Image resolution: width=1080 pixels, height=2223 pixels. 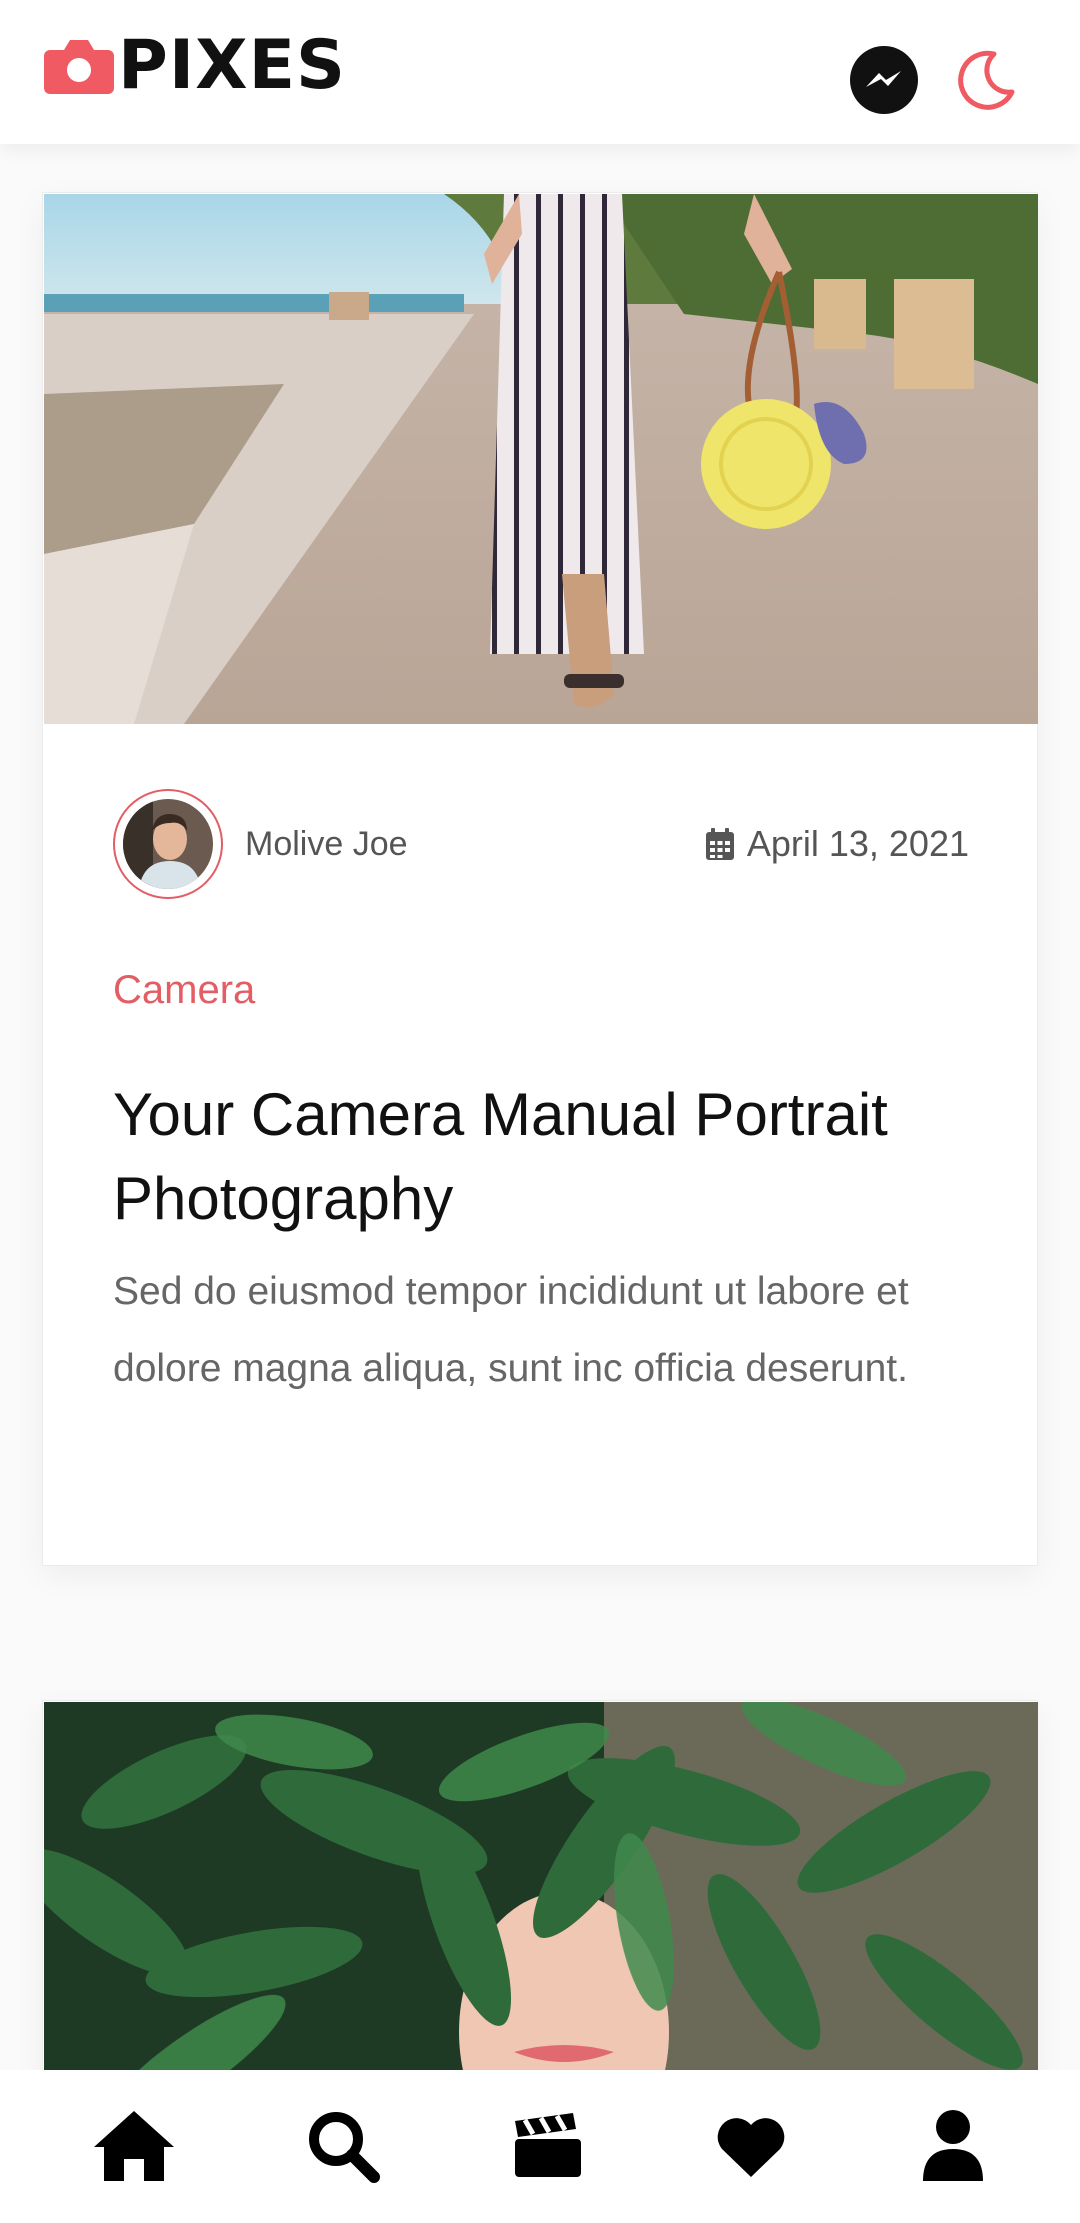 I want to click on dark-mode-toggle, so click(x=986, y=80).